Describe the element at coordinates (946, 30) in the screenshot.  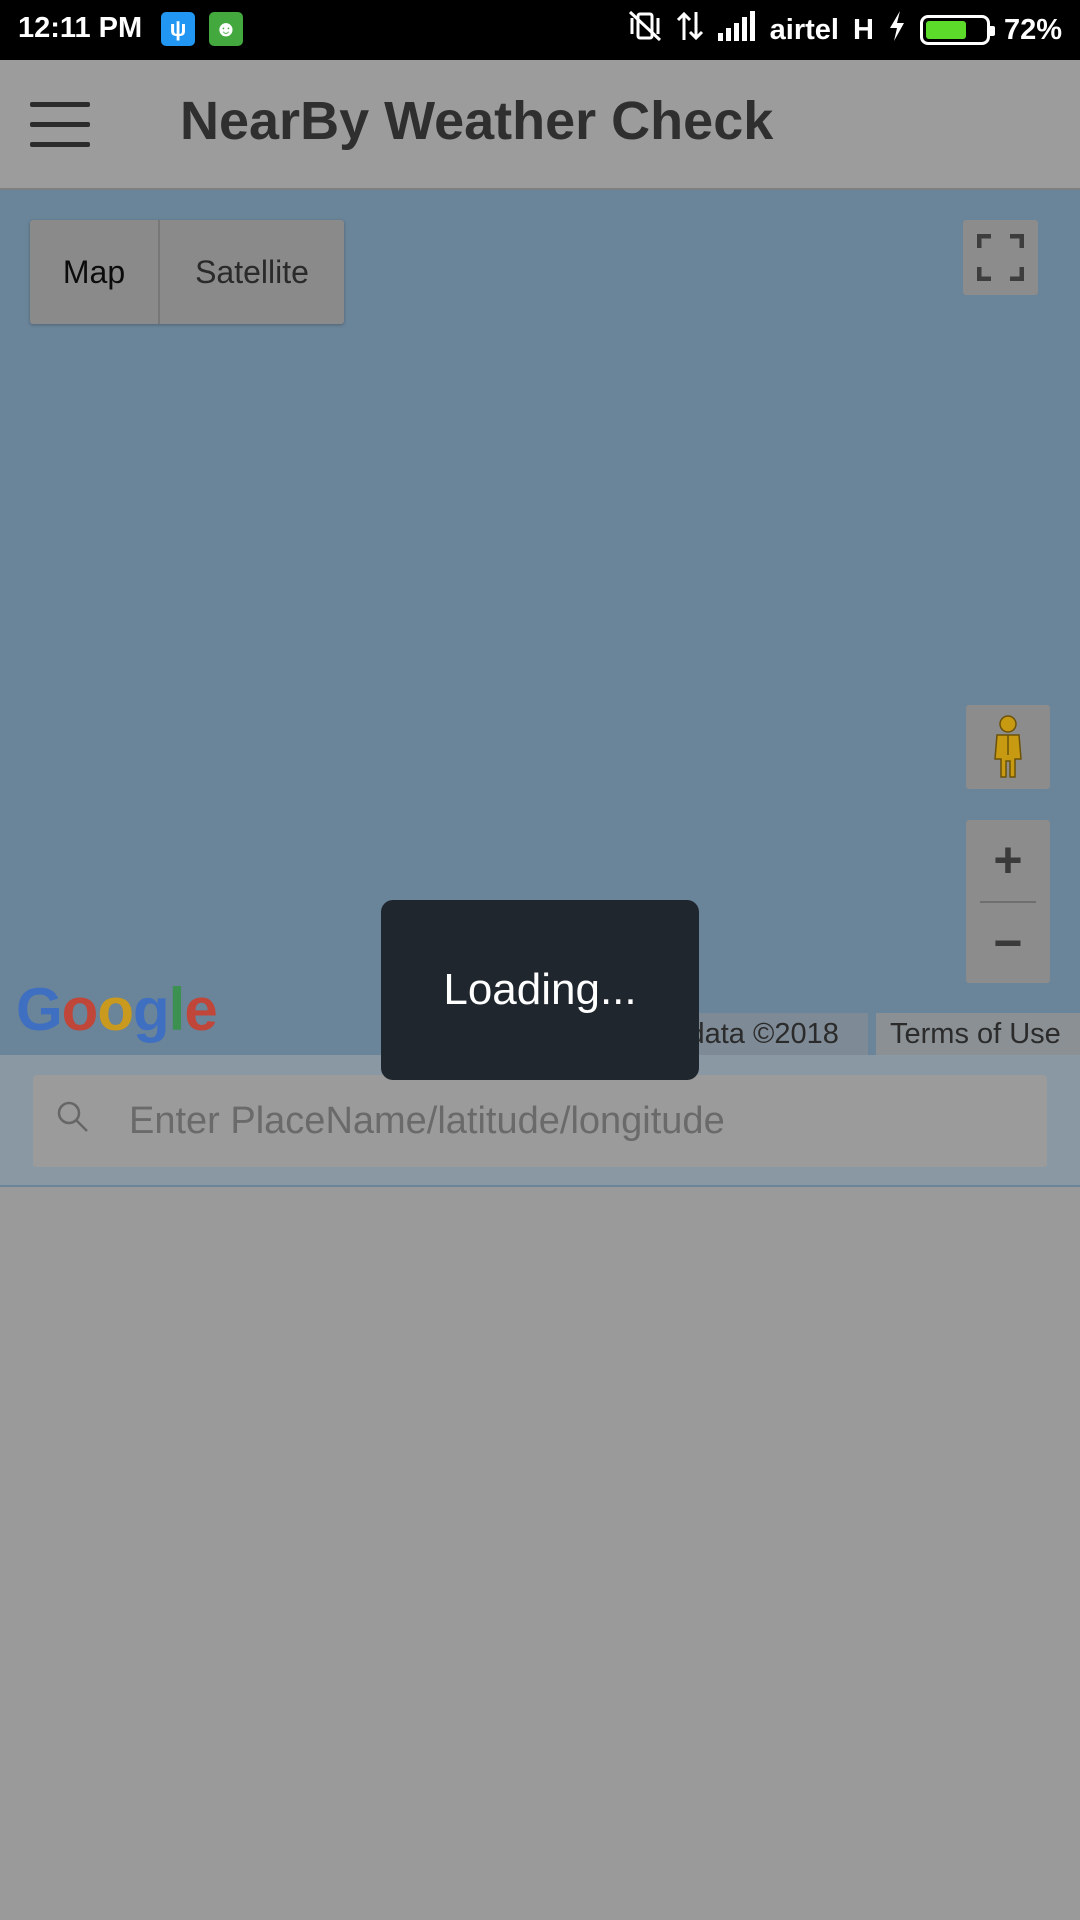
I see `battery-fill` at that location.